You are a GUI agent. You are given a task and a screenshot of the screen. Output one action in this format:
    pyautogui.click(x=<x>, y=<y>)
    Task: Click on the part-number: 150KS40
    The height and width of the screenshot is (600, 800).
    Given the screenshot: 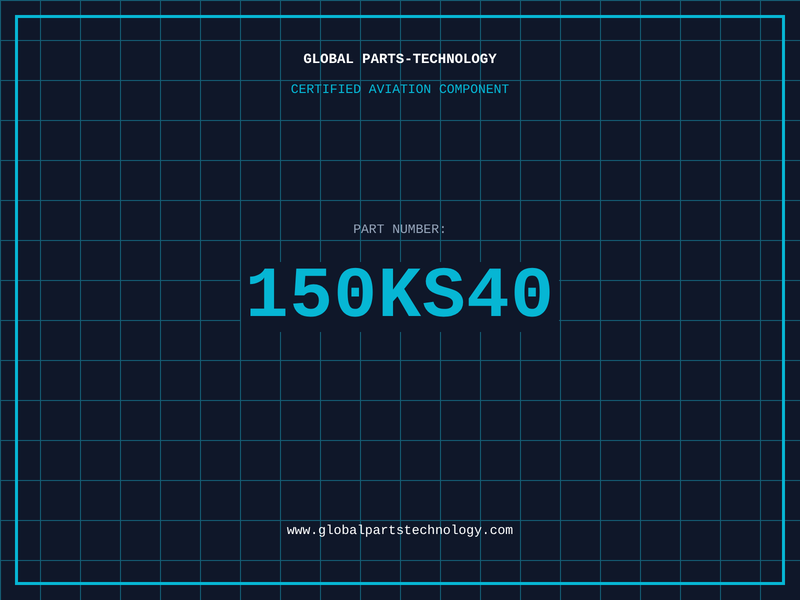 What is the action you would take?
    pyautogui.click(x=400, y=297)
    